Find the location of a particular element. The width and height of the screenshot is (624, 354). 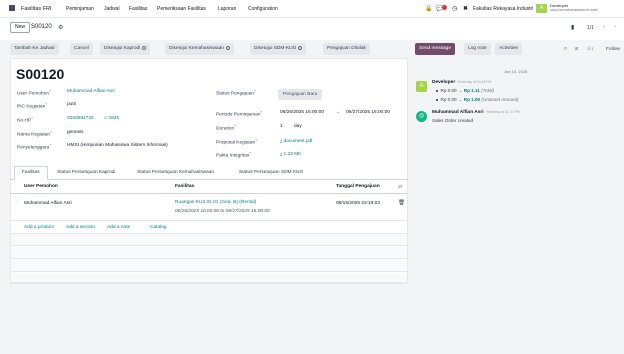

disetujui-kemahasiswaan-button: Disetujui Kemahasiswaan is located at coordinates (199, 49).